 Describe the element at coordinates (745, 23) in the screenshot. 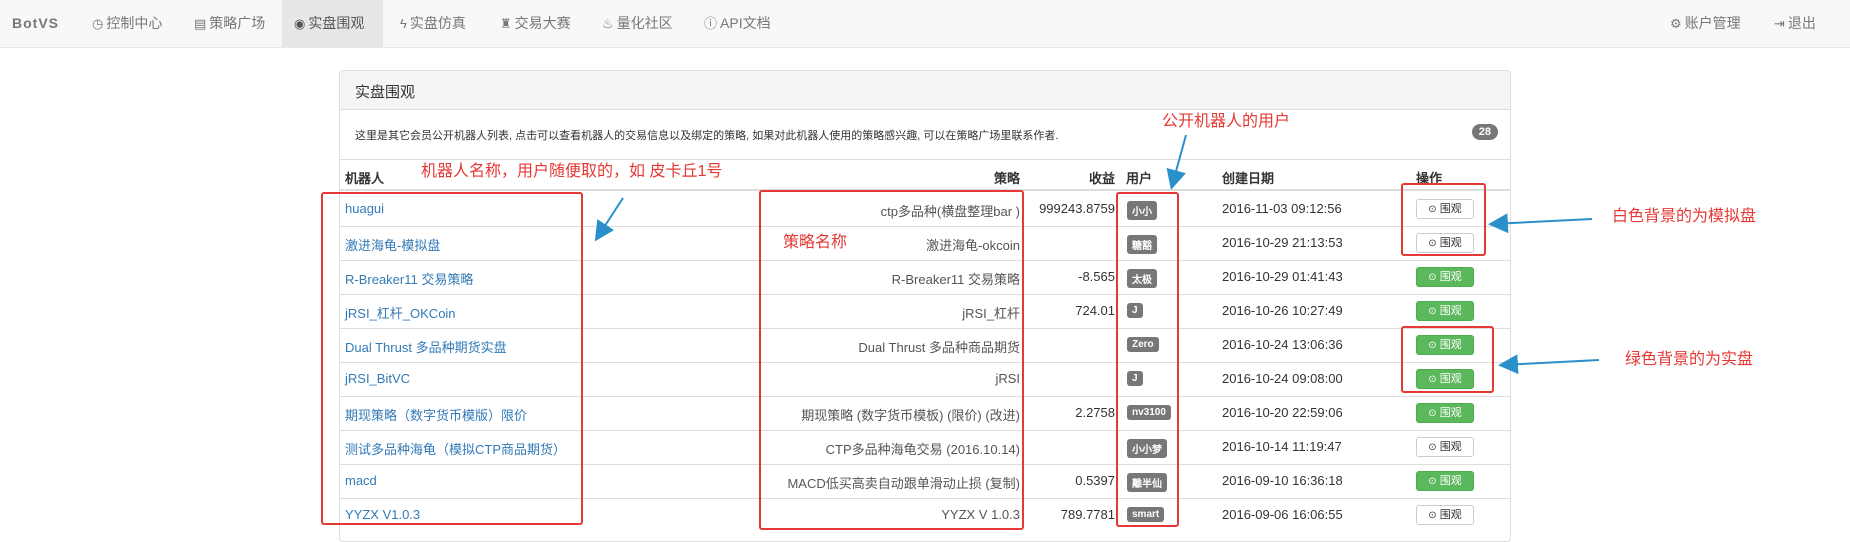

I see `nav-label: API文档` at that location.